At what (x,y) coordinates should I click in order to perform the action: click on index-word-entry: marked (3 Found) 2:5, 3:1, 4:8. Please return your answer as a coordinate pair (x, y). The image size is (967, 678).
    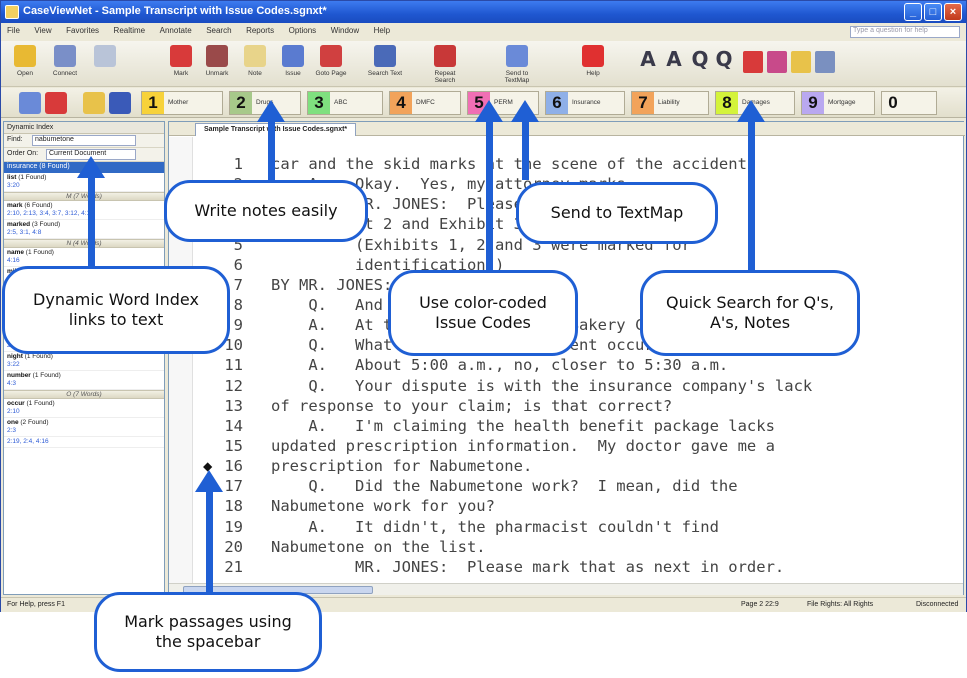
    Looking at the image, I should click on (84, 229).